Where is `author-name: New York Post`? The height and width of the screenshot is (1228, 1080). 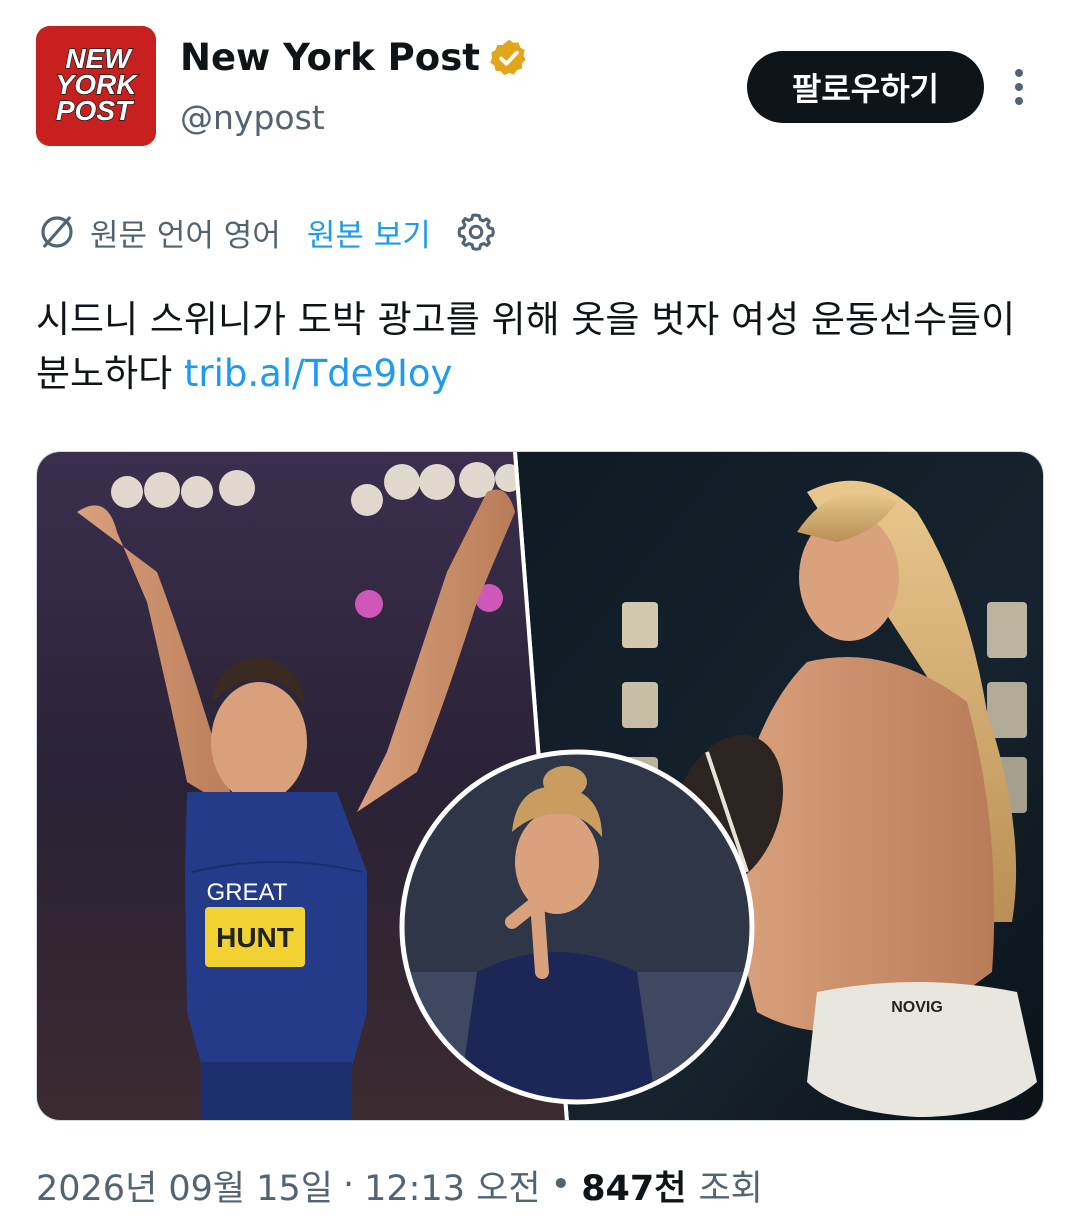 author-name: New York Post is located at coordinates (330, 57).